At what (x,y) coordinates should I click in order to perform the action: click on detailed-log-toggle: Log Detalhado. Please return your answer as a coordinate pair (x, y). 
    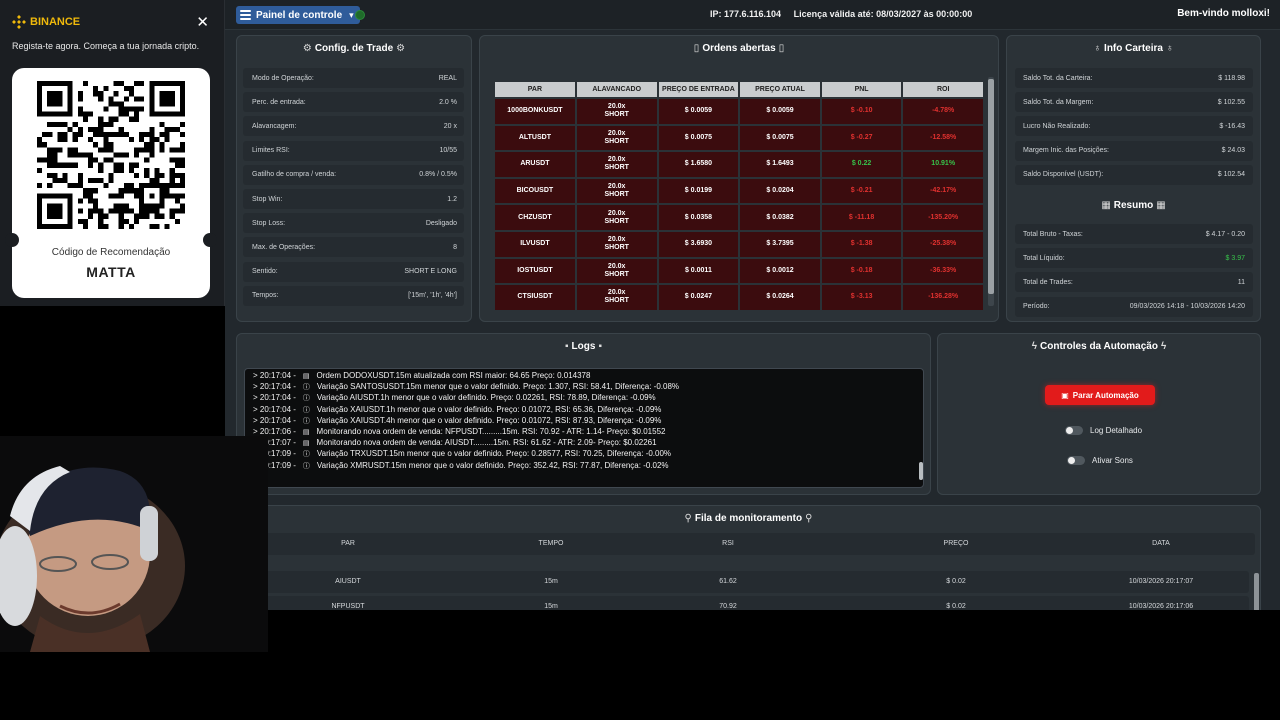
    Looking at the image, I should click on (1103, 430).